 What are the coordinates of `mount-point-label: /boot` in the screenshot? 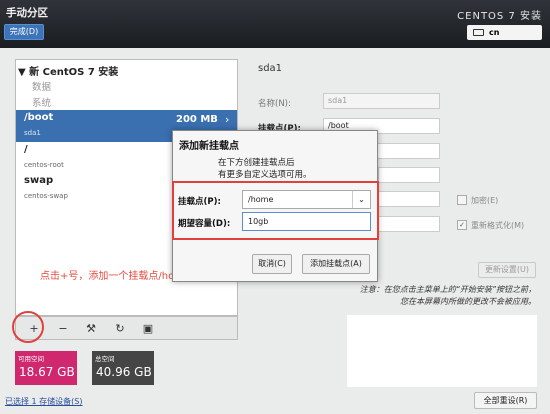 It's located at (39, 117).